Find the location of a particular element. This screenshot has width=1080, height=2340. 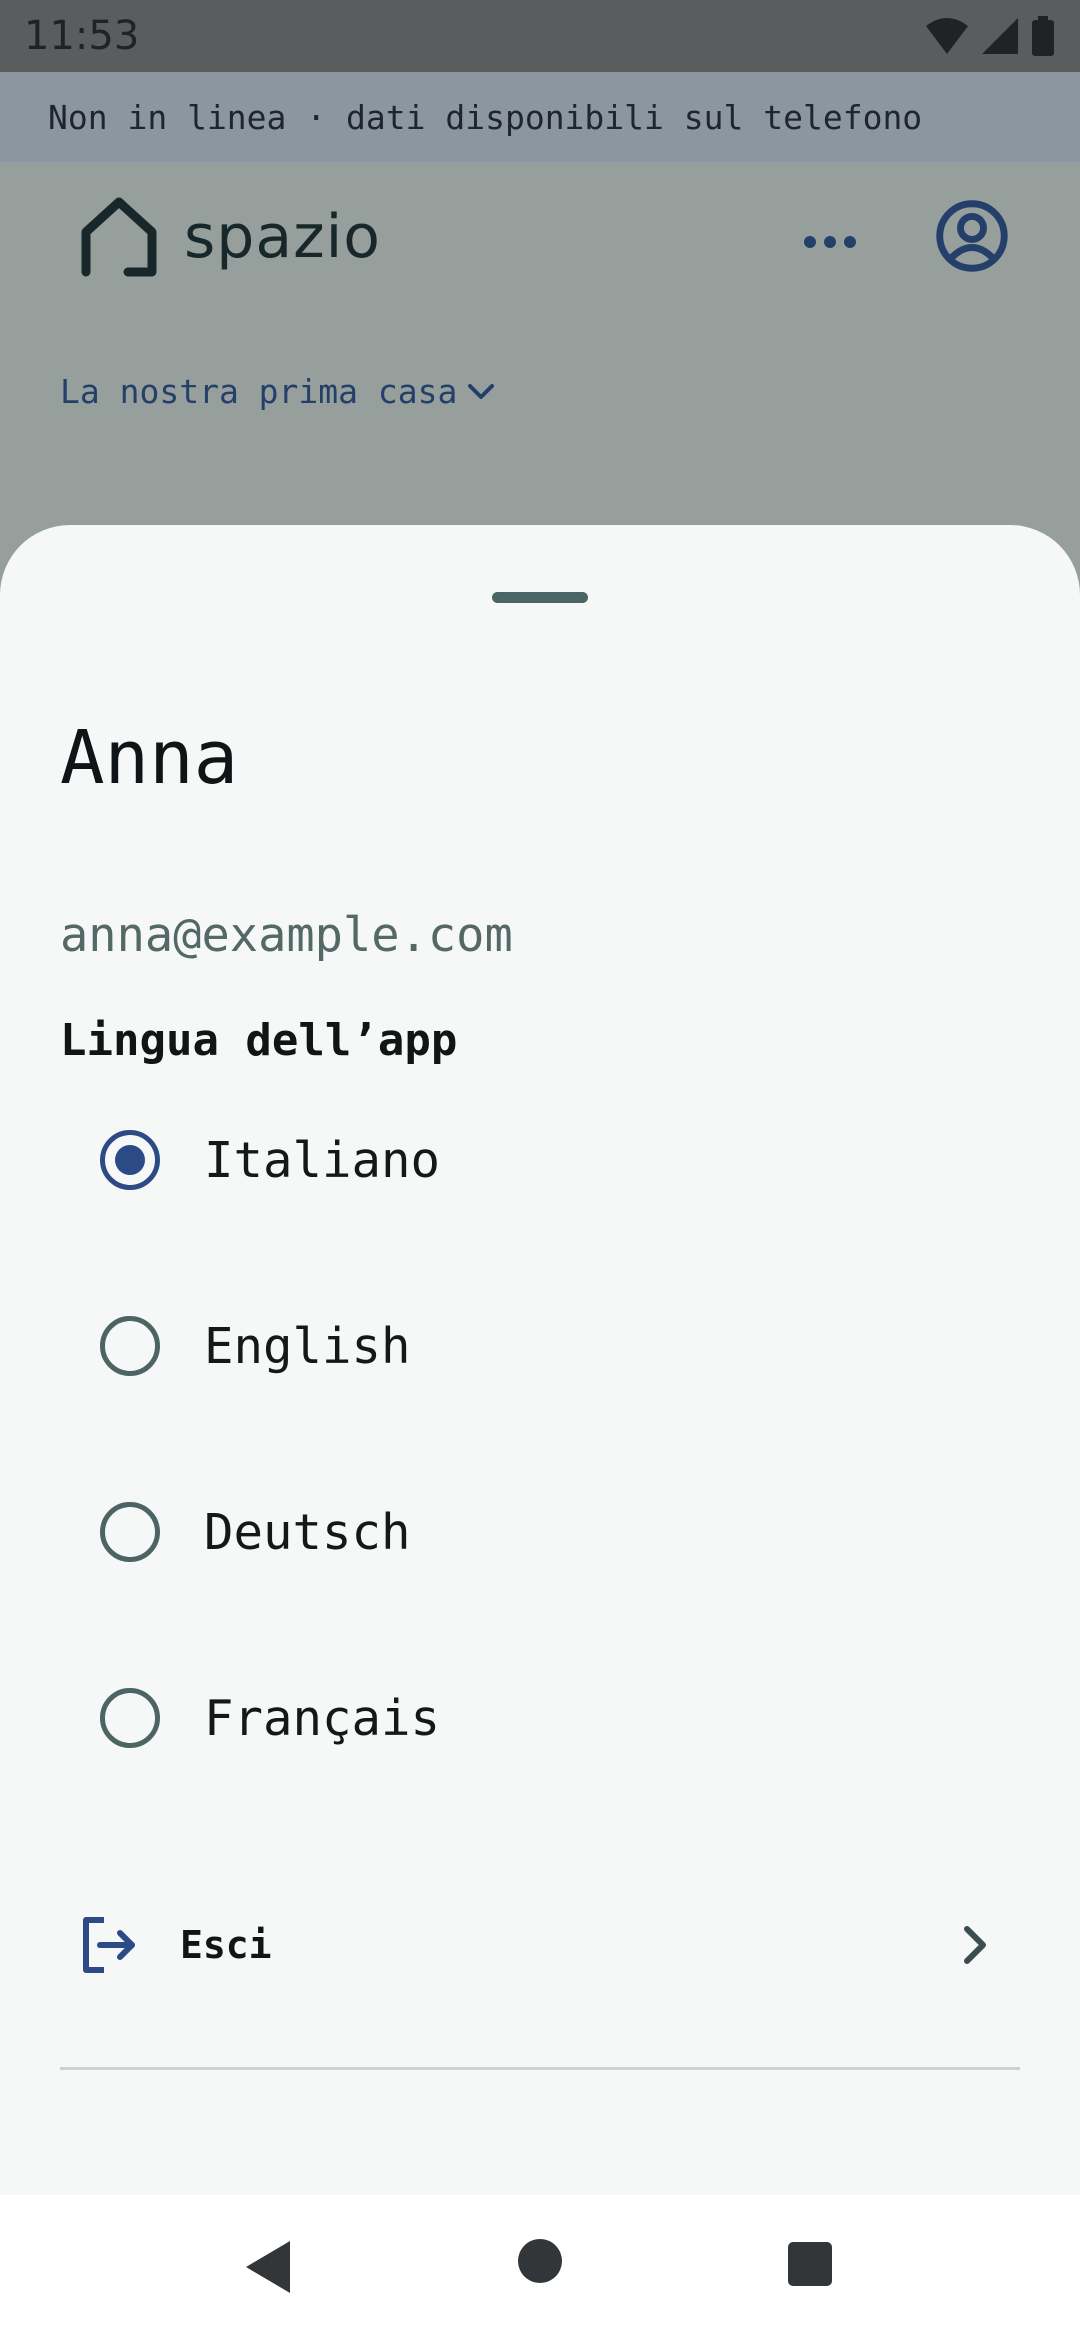

language-option-deutsch: Deutsch is located at coordinates (540, 1532).